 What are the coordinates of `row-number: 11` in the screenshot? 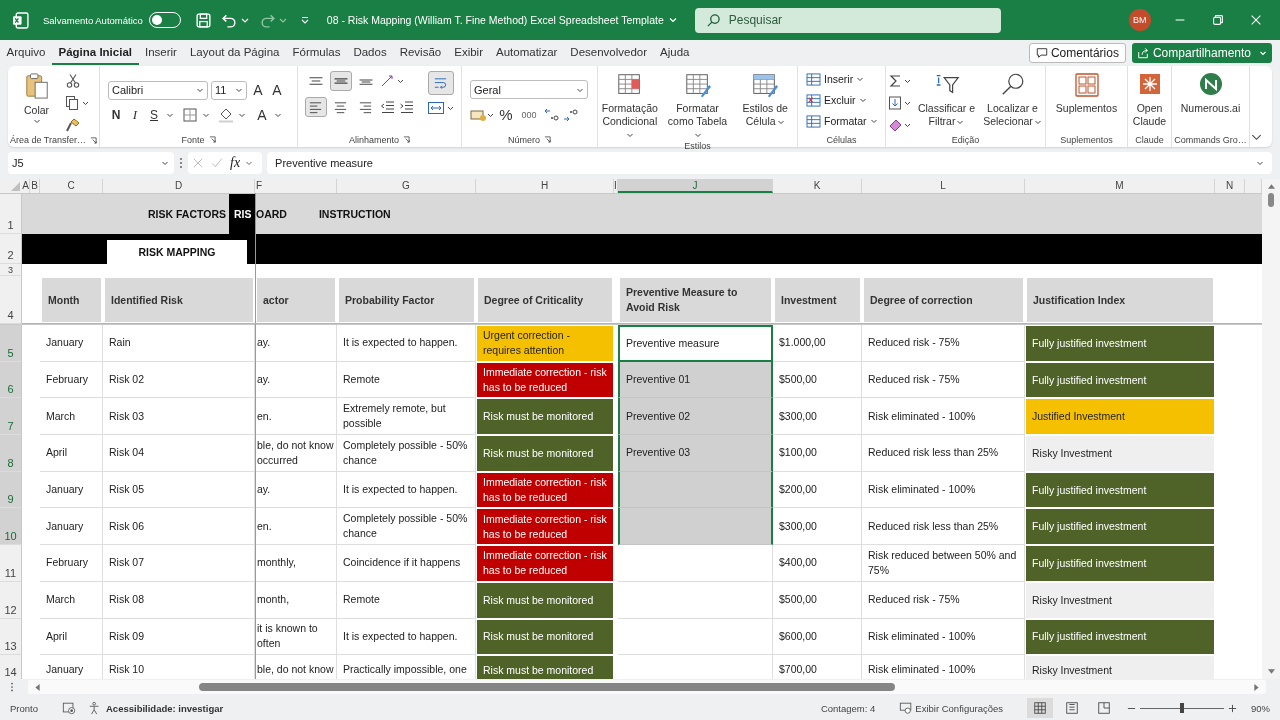 It's located at (11, 563).